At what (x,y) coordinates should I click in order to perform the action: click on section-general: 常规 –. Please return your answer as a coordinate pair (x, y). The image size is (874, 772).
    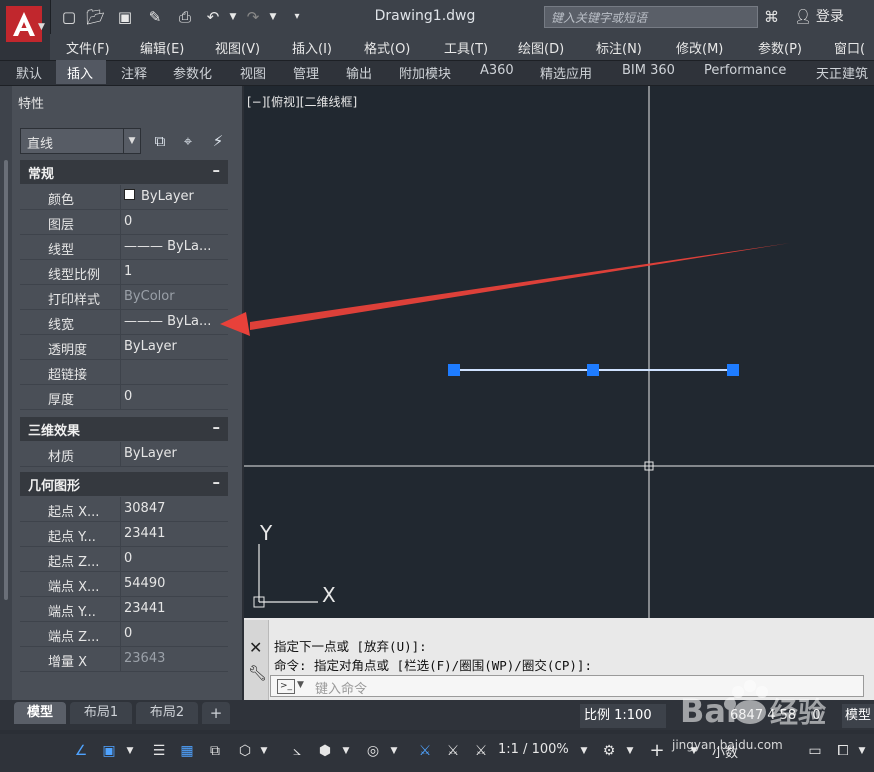
    Looking at the image, I should click on (124, 172).